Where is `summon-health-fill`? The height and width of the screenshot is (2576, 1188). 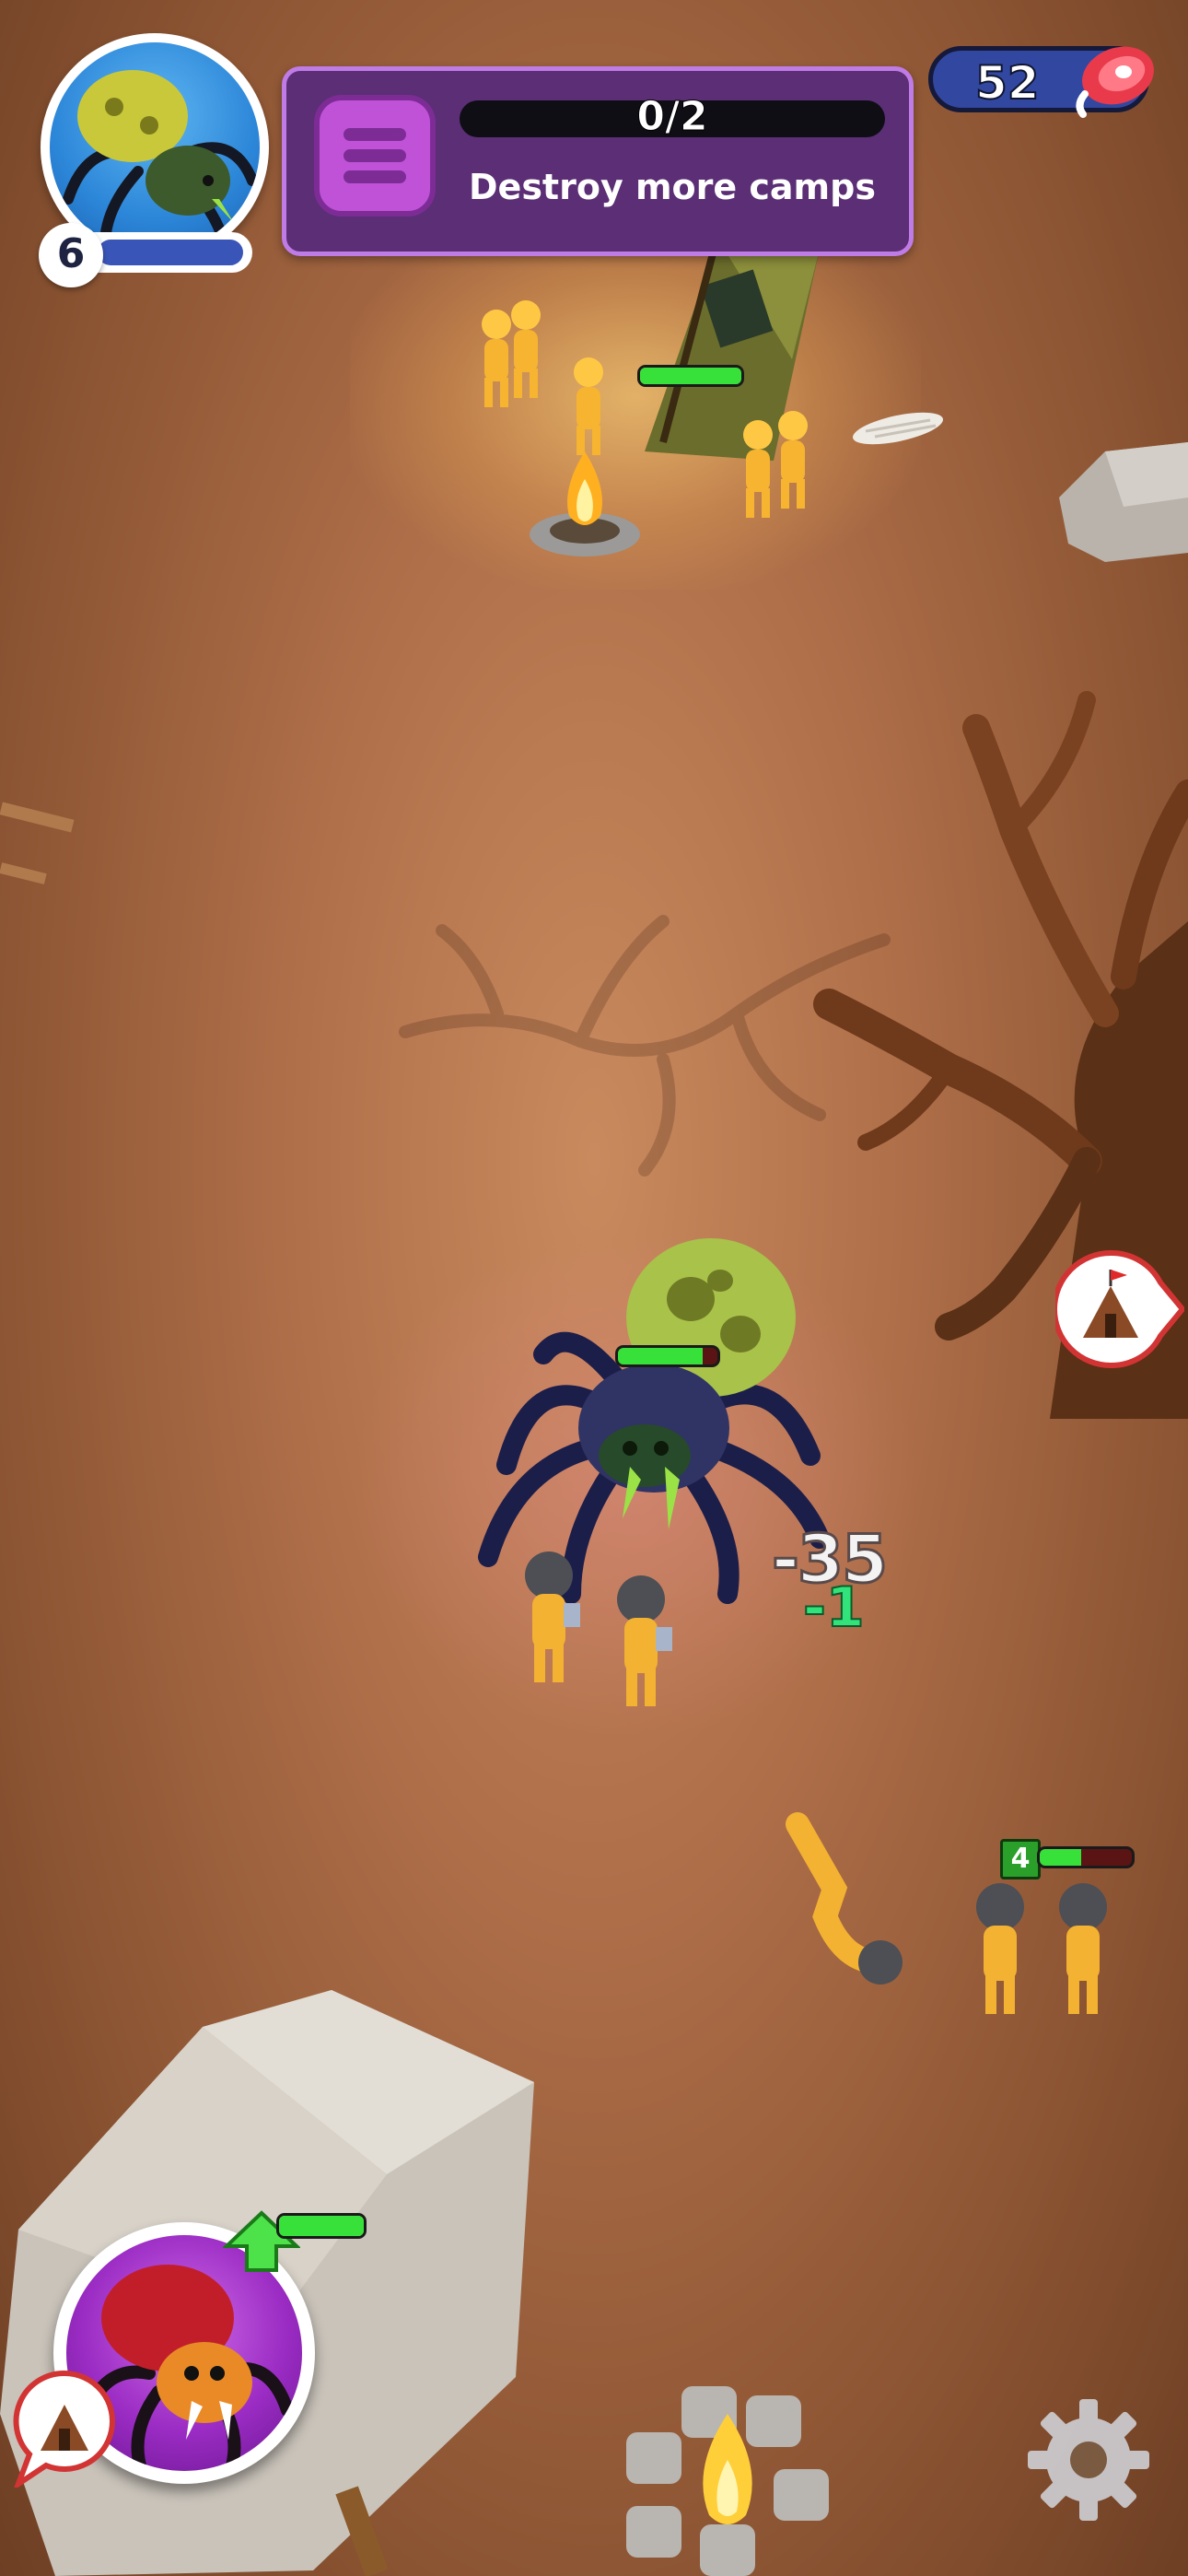 summon-health-fill is located at coordinates (321, 2226).